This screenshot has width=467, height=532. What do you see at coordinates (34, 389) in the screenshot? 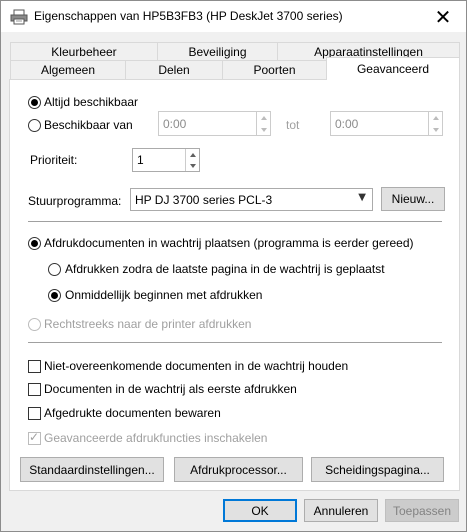
I see `spooled-first-checkbox` at bounding box center [34, 389].